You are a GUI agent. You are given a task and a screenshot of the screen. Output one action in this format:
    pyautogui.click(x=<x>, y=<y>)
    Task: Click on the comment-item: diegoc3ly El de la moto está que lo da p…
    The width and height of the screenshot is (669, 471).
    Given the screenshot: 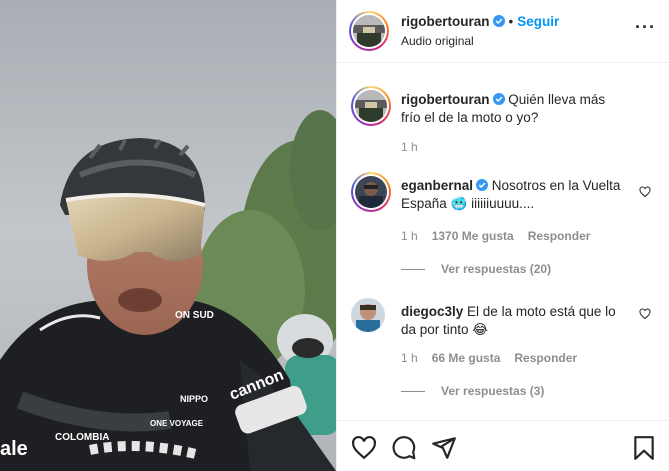 What is the action you would take?
    pyautogui.click(x=506, y=353)
    